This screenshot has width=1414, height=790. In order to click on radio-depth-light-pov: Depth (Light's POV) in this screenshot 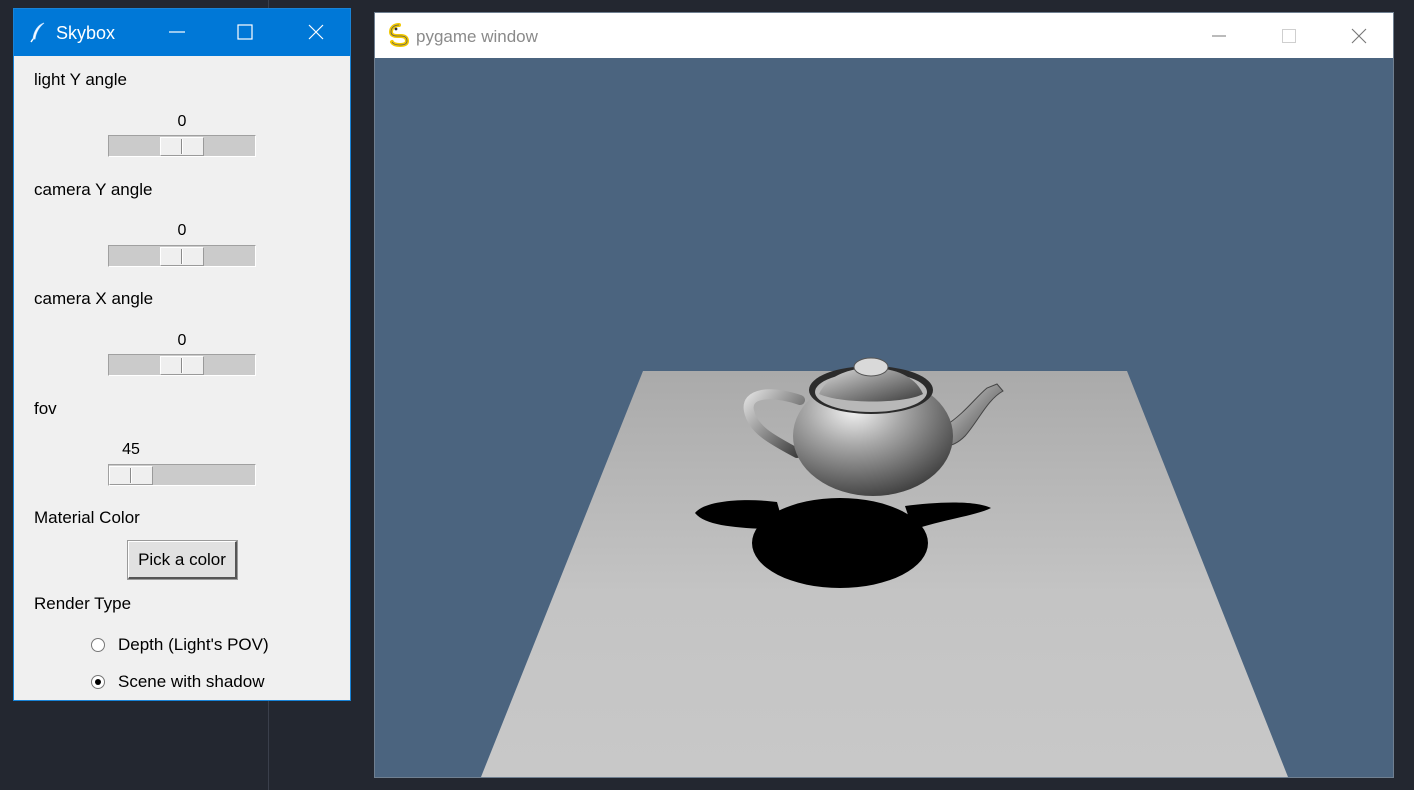, I will do `click(180, 645)`.